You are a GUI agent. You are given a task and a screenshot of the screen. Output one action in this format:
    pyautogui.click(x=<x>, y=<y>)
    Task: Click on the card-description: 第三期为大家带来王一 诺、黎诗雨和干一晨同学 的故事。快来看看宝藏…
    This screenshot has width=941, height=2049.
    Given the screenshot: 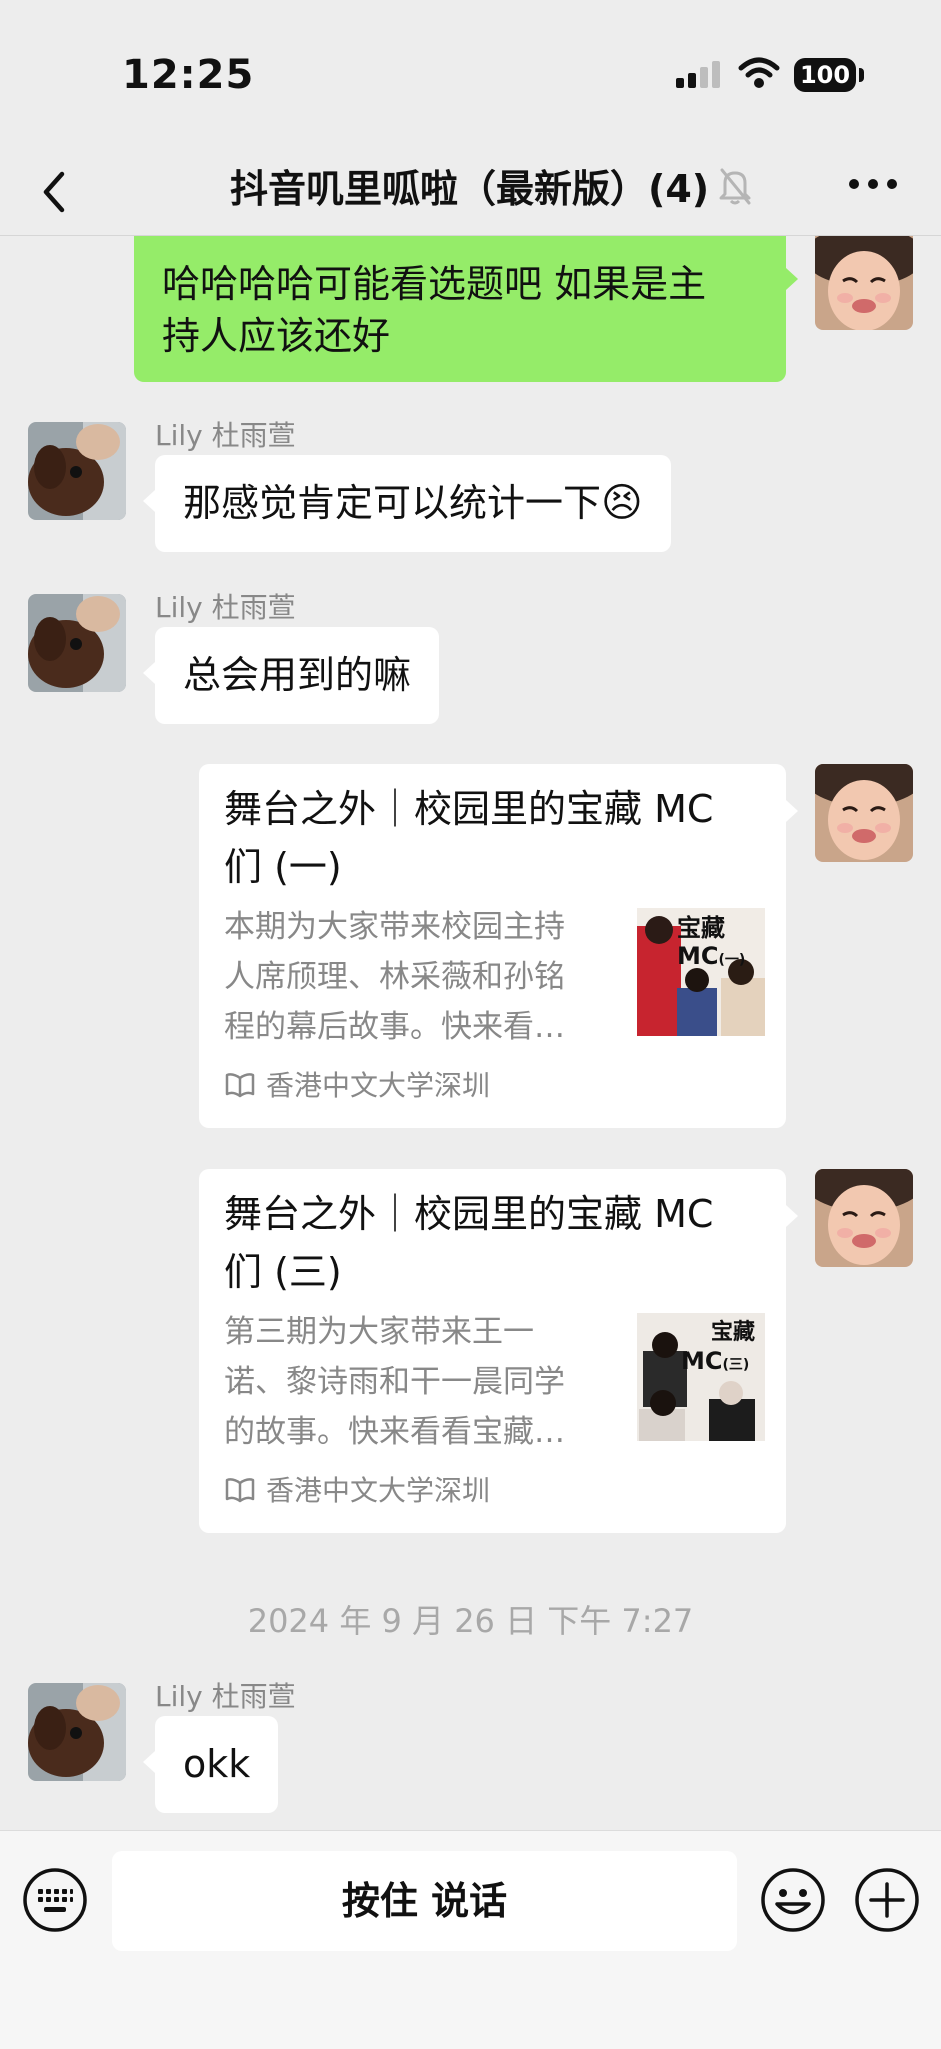 What is the action you would take?
    pyautogui.click(x=421, y=1382)
    